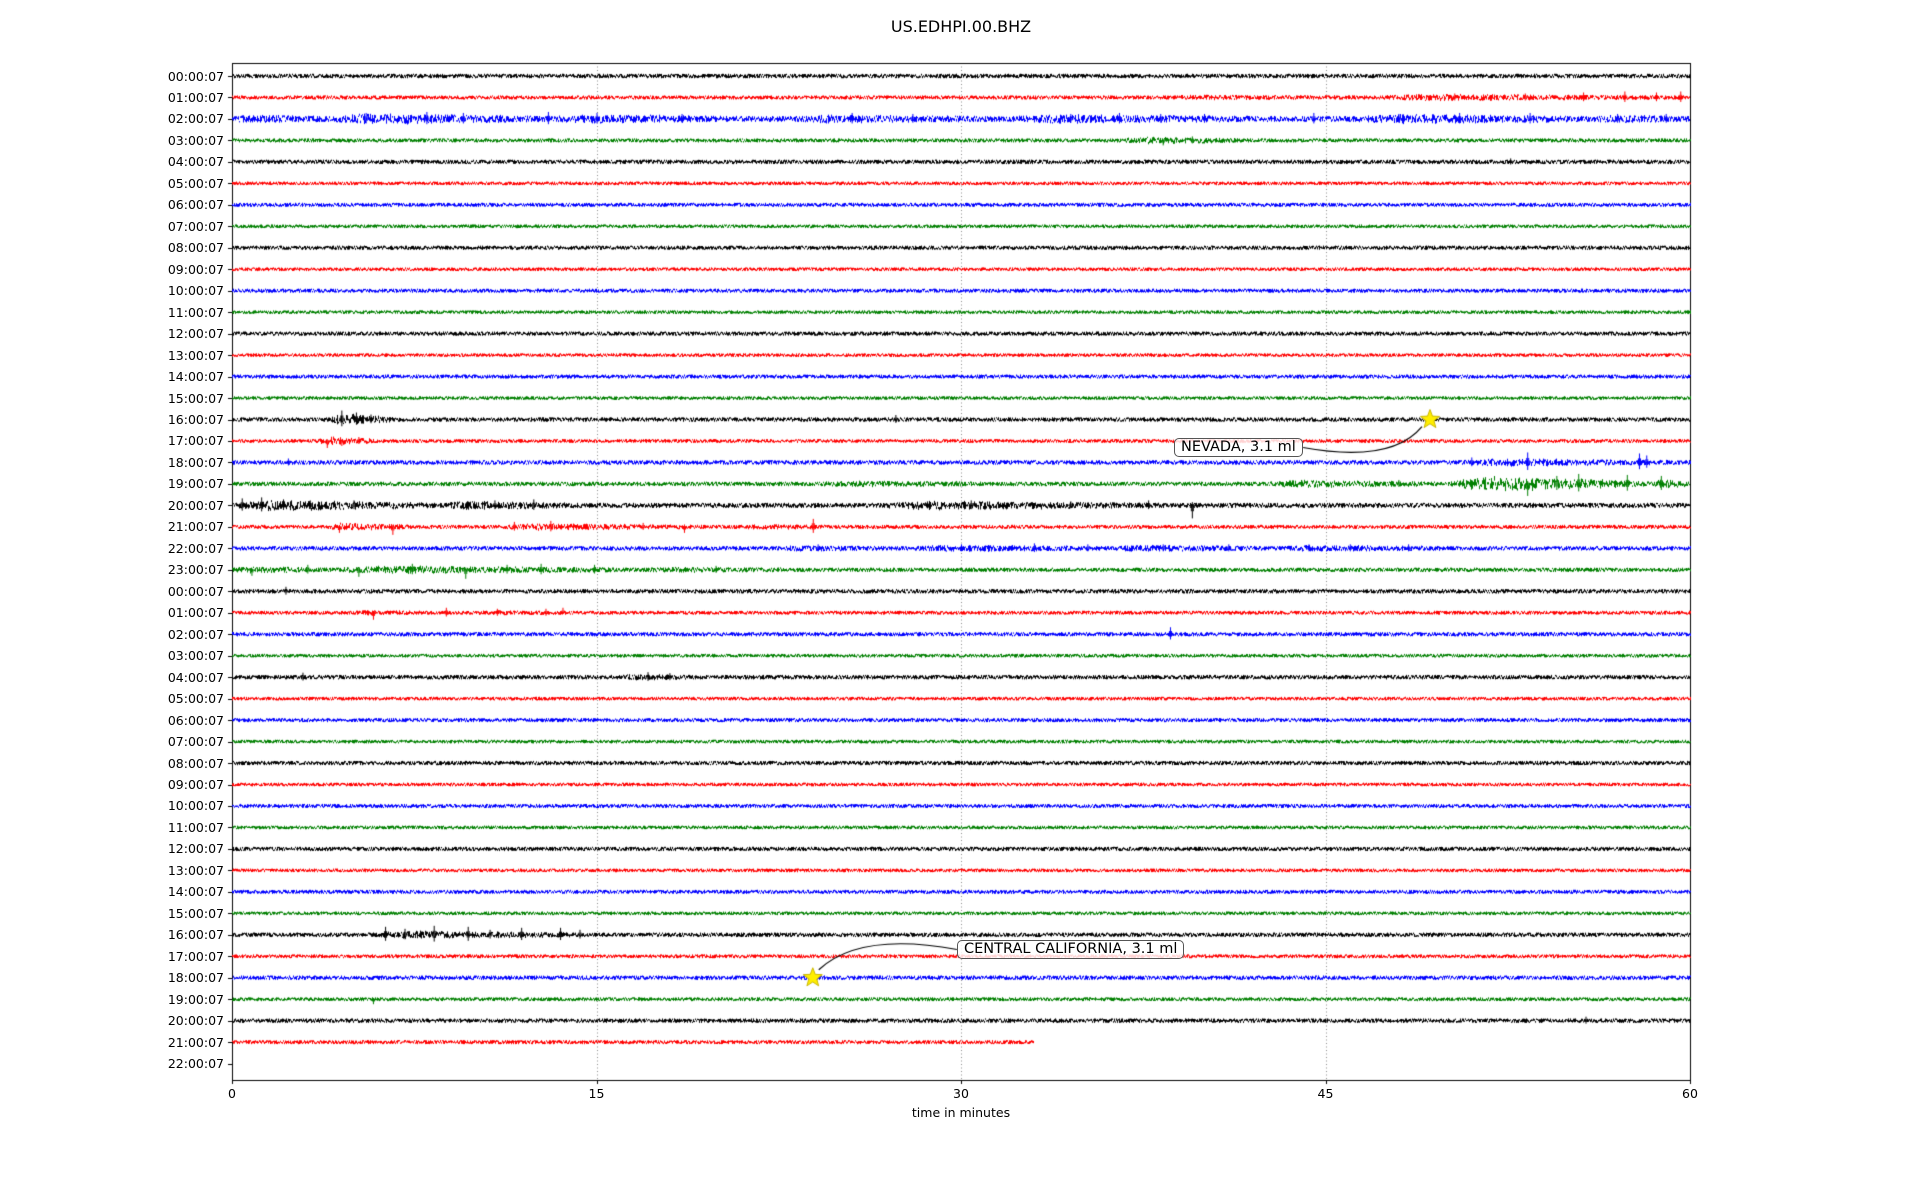  What do you see at coordinates (1690, 1093) in the screenshot?
I see `x-tick-label: 60` at bounding box center [1690, 1093].